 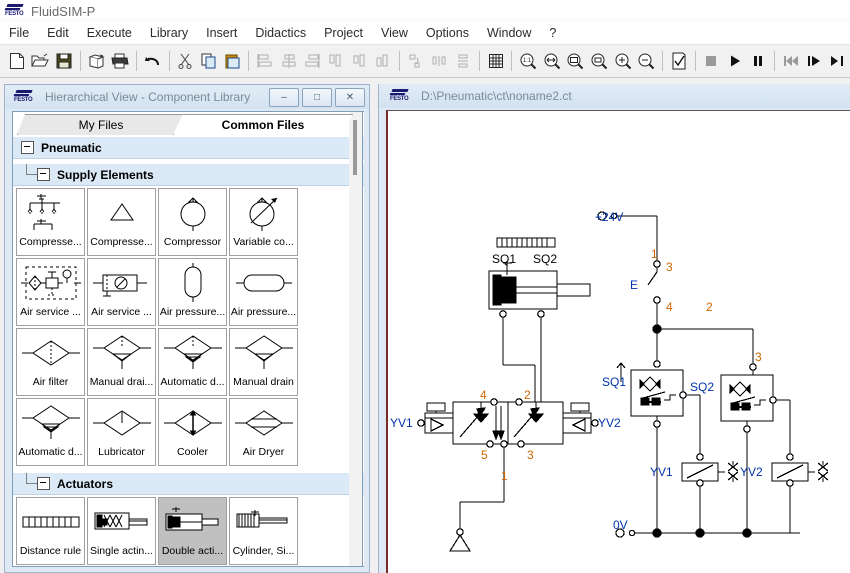 What do you see at coordinates (263, 362) in the screenshot?
I see `library-item-manual-drain: Manual drain` at bounding box center [263, 362].